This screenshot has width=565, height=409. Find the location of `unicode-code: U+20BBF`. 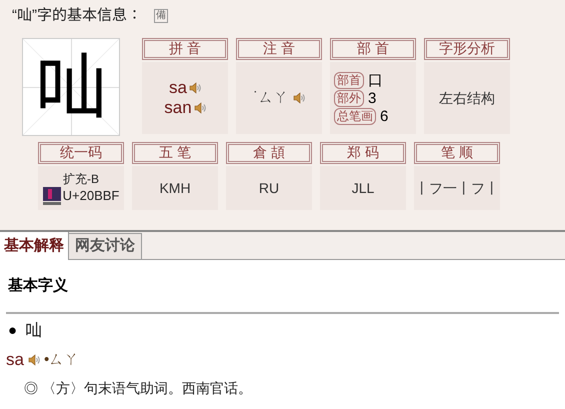

unicode-code: U+20BBF is located at coordinates (91, 196).